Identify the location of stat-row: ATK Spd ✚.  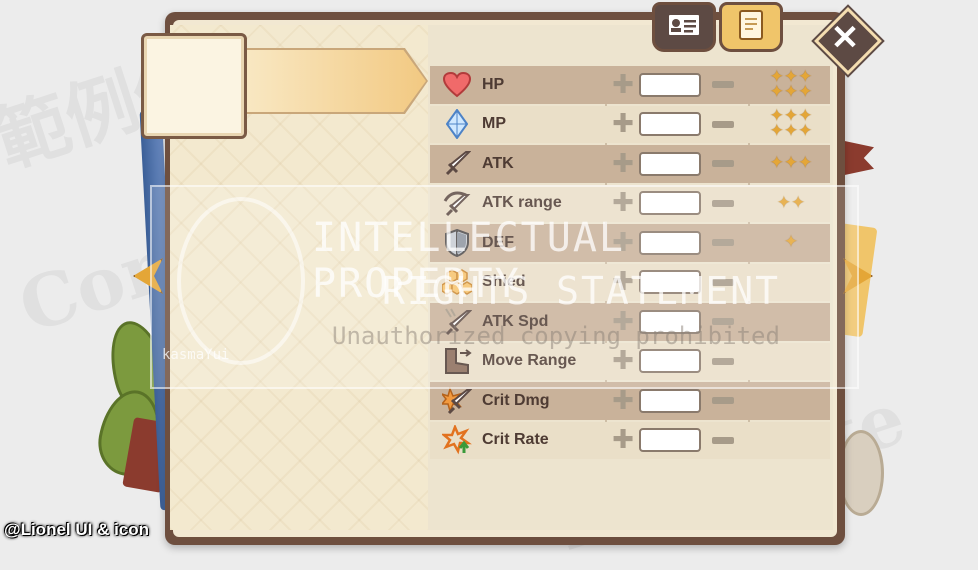
(630, 322).